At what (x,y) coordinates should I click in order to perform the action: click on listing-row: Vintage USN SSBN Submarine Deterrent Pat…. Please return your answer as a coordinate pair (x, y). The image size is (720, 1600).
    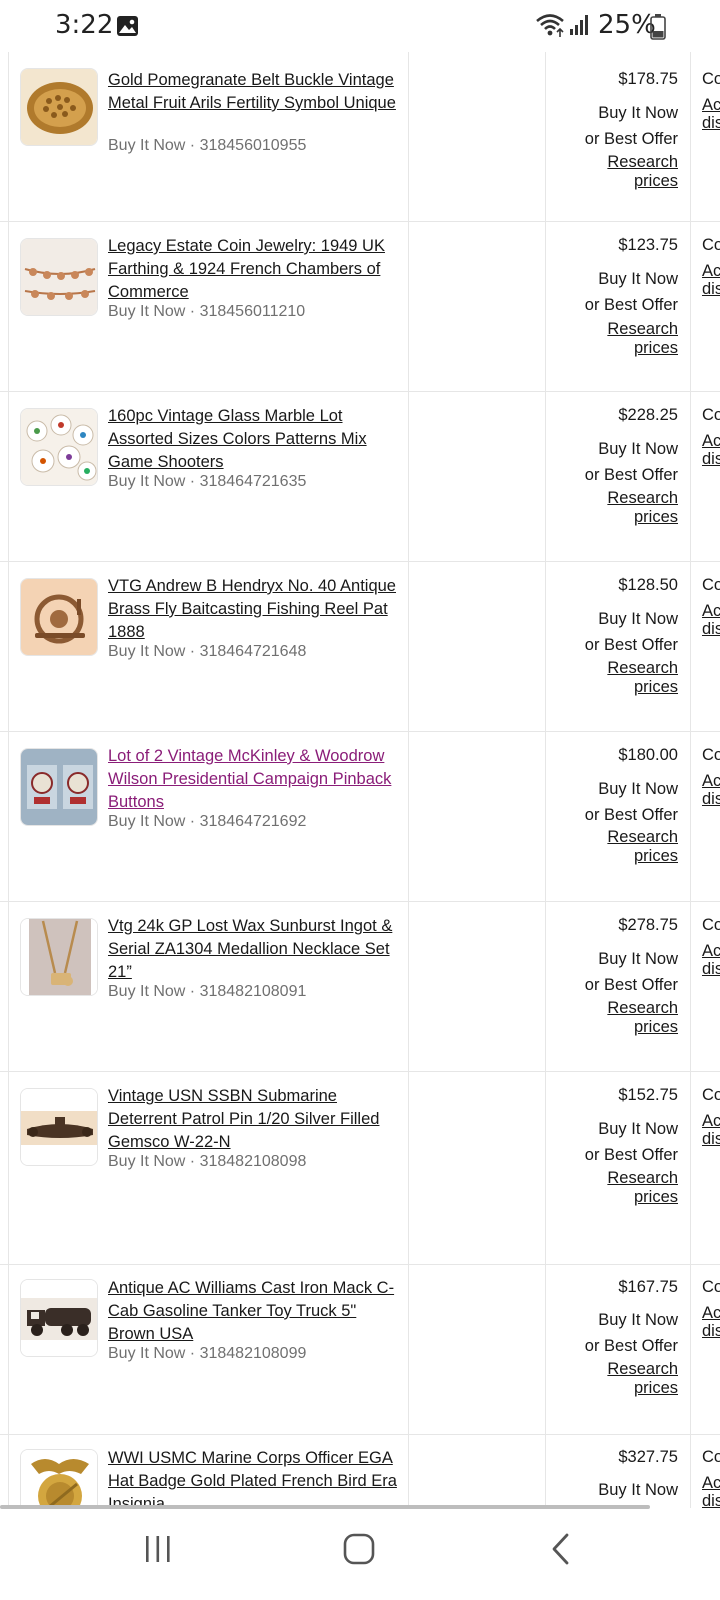
    Looking at the image, I should click on (360, 1168).